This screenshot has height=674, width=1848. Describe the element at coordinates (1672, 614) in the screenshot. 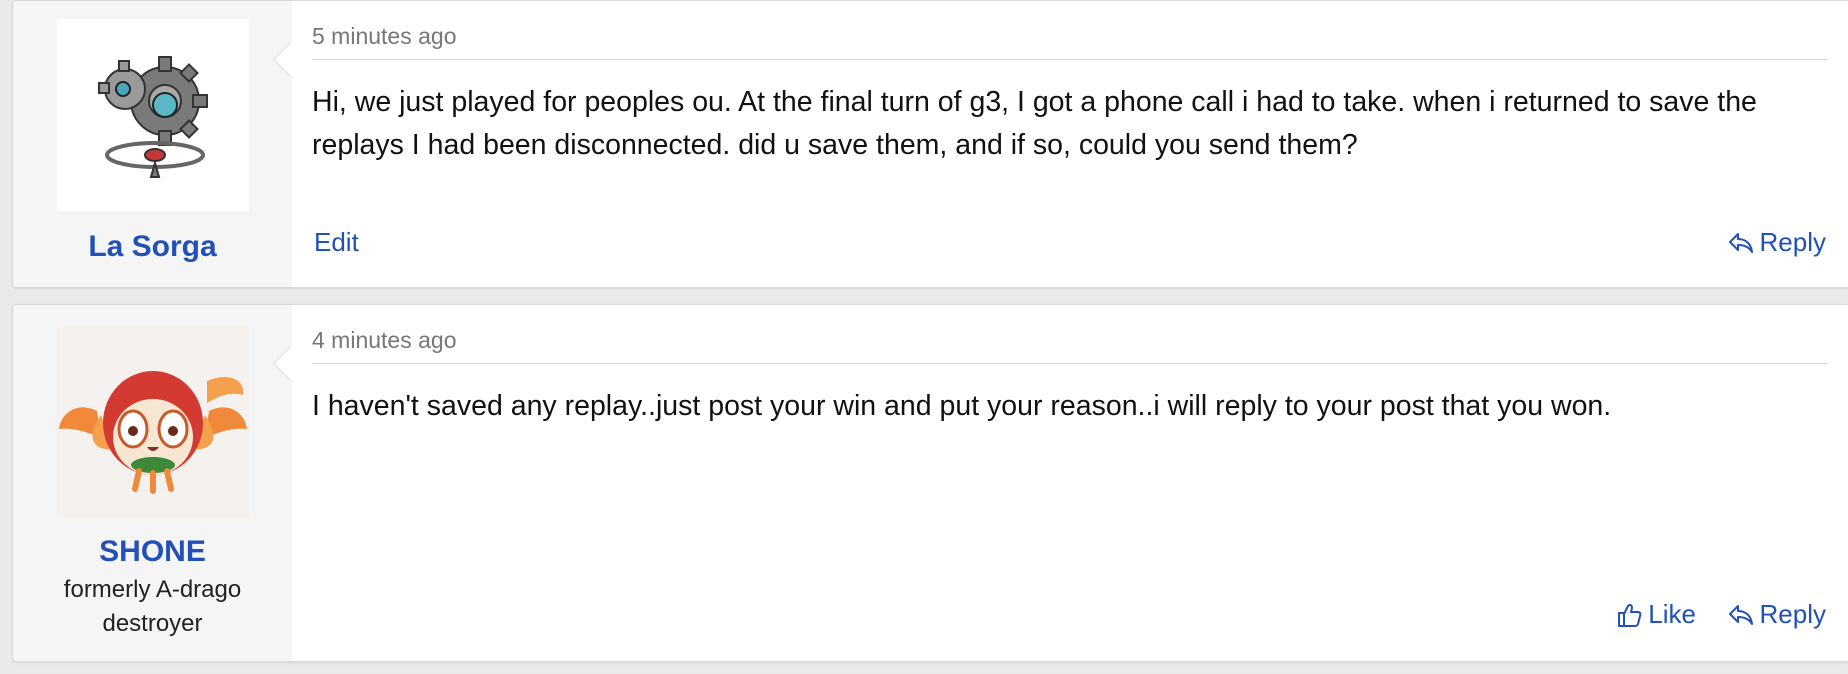

I see `like-label: Like` at that location.